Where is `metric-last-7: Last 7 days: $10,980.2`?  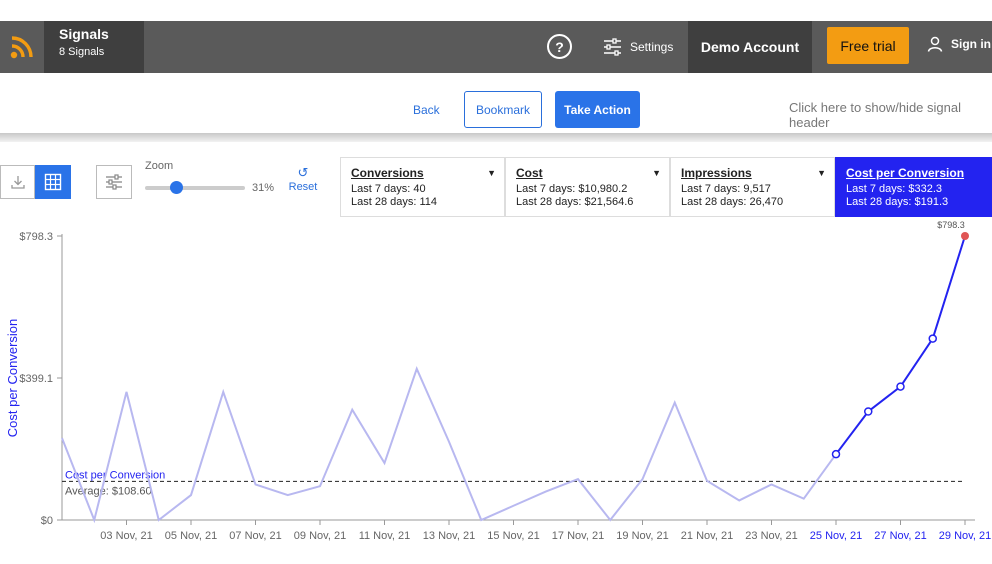 metric-last-7: Last 7 days: $10,980.2 is located at coordinates (572, 189).